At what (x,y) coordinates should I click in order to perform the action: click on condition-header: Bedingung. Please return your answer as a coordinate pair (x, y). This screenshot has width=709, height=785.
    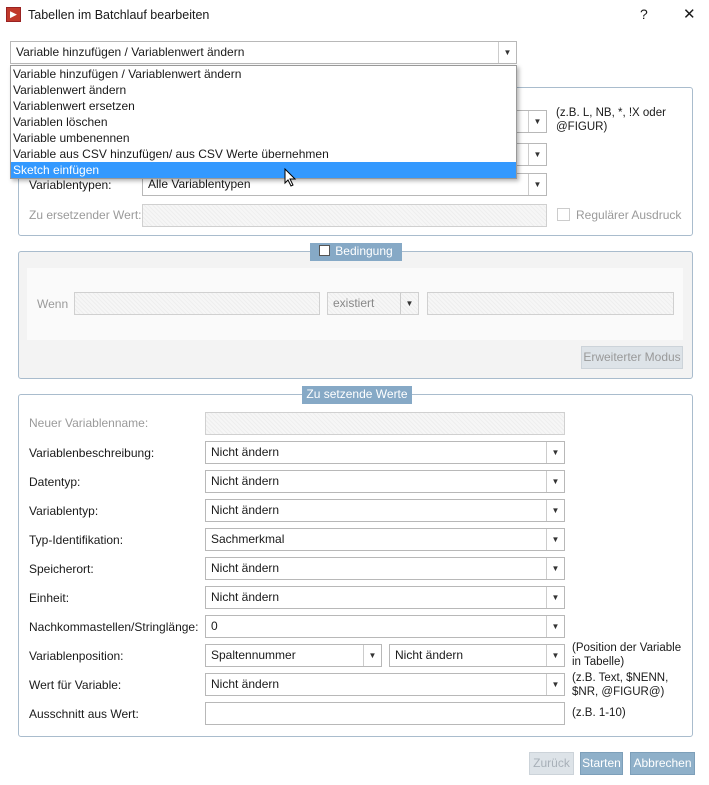
    Looking at the image, I should click on (356, 252).